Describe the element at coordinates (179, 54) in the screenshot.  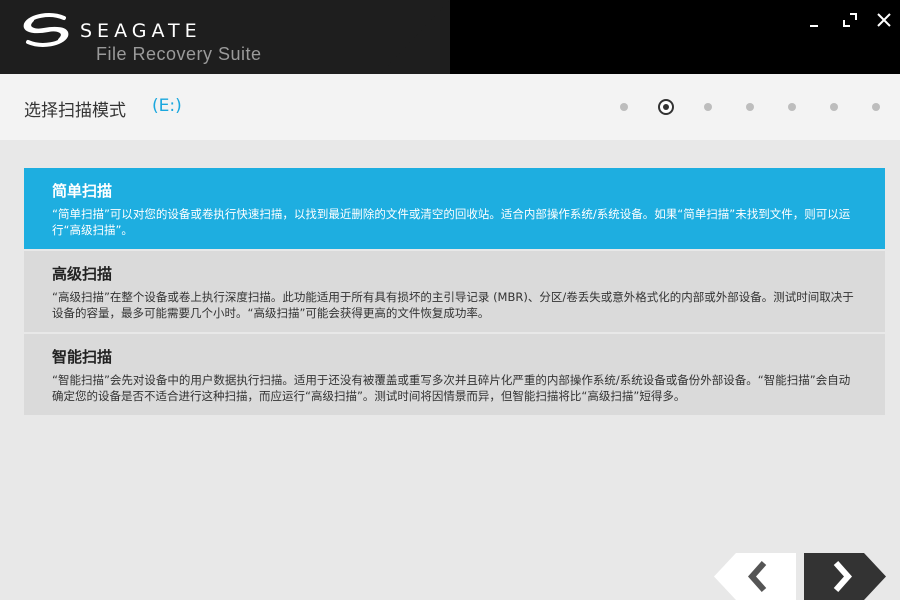
I see `app-subtitle: File Recovery Suite` at that location.